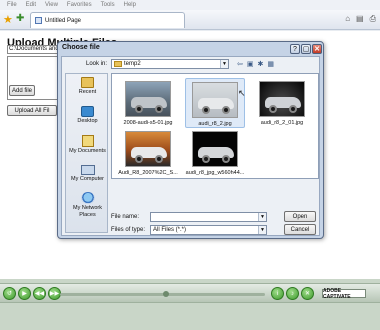 The image size is (380, 330). What do you see at coordinates (22, 90) in the screenshot?
I see `add-file-button: Add file` at bounding box center [22, 90].